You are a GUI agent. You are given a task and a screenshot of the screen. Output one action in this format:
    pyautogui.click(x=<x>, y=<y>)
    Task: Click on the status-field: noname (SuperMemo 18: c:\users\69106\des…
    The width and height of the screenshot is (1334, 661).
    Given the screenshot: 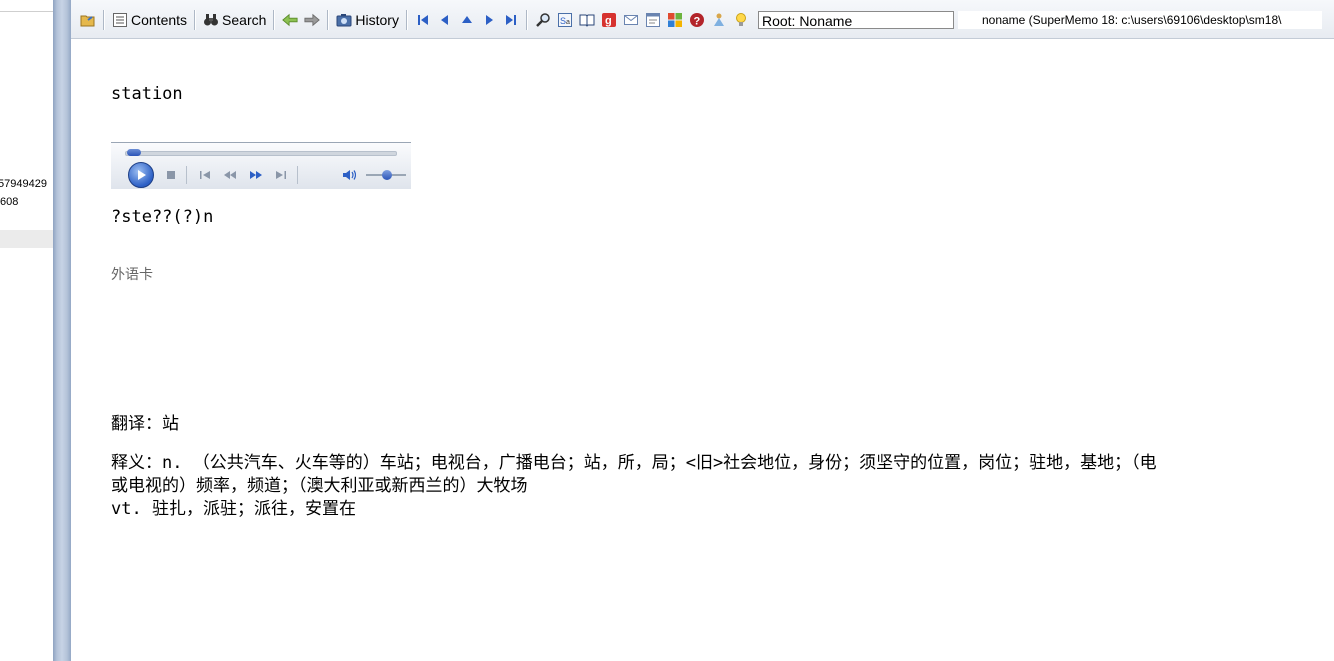 What is the action you would take?
    pyautogui.click(x=1139, y=20)
    